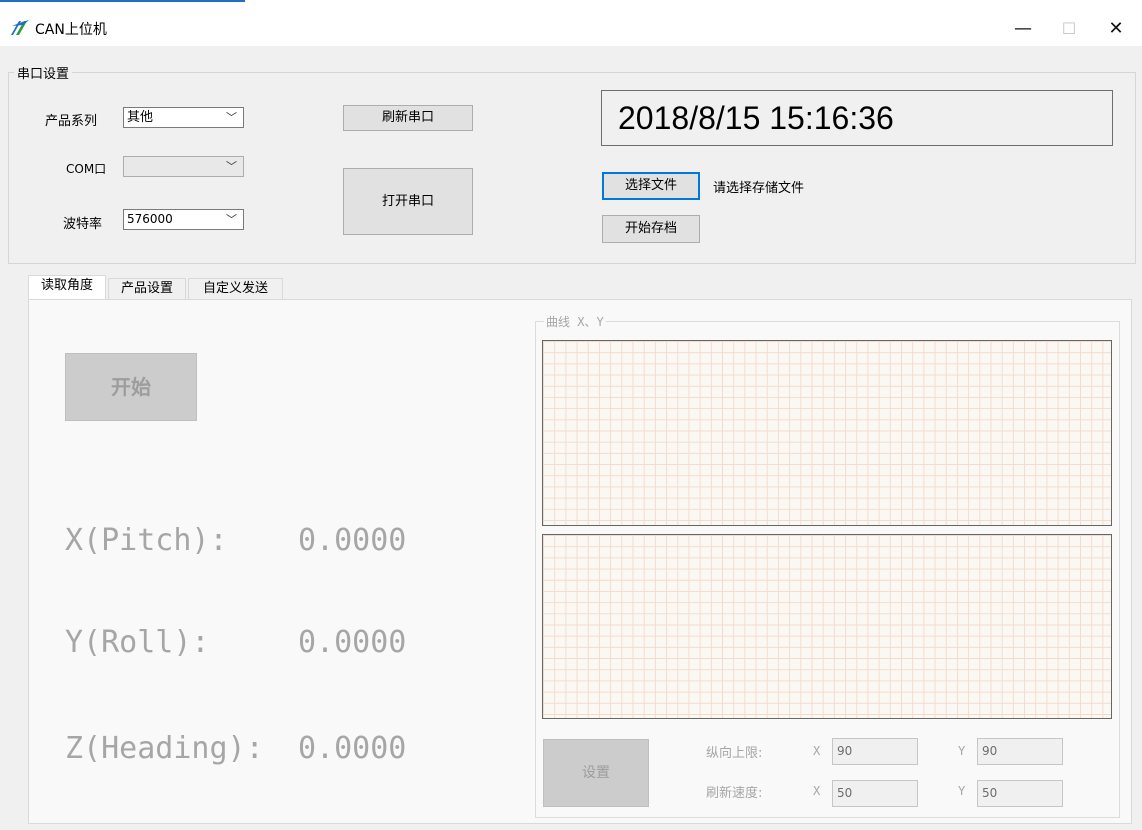 This screenshot has width=1142, height=830. What do you see at coordinates (817, 751) in the screenshot?
I see `upper-limit-x-letter: X` at bounding box center [817, 751].